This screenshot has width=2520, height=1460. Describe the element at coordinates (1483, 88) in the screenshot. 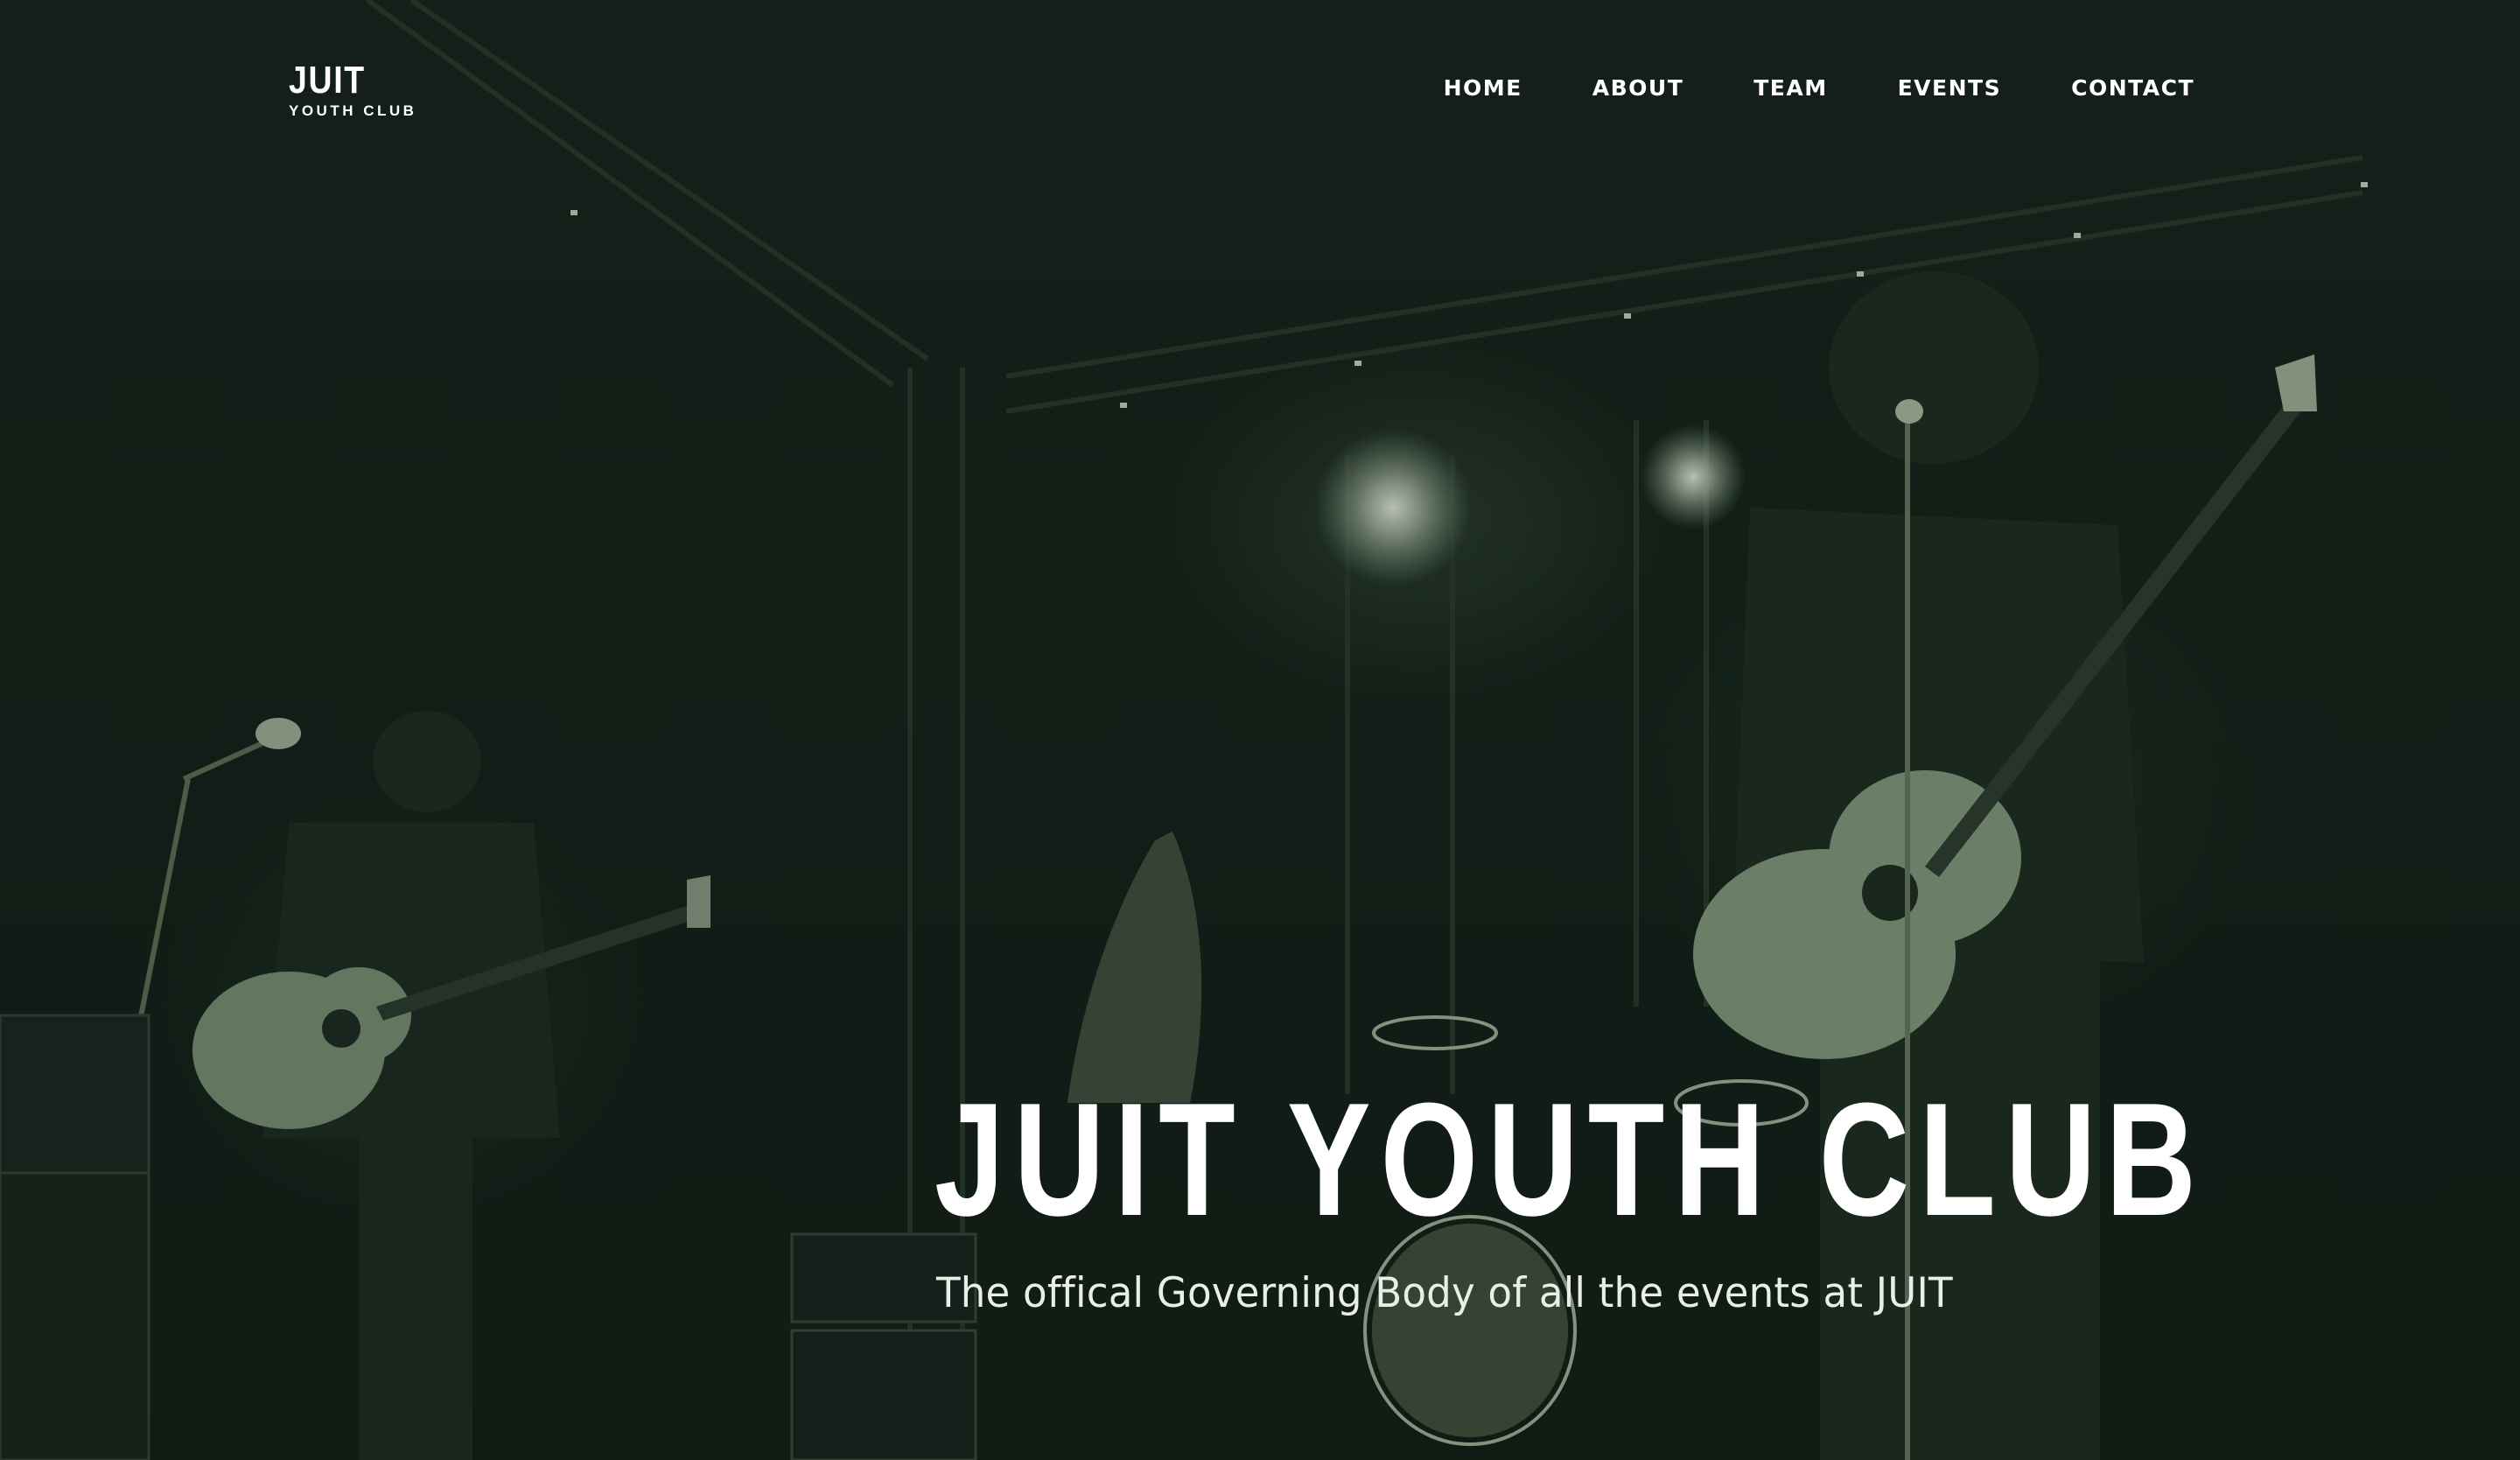

I see `nav-home-link: HOME` at that location.